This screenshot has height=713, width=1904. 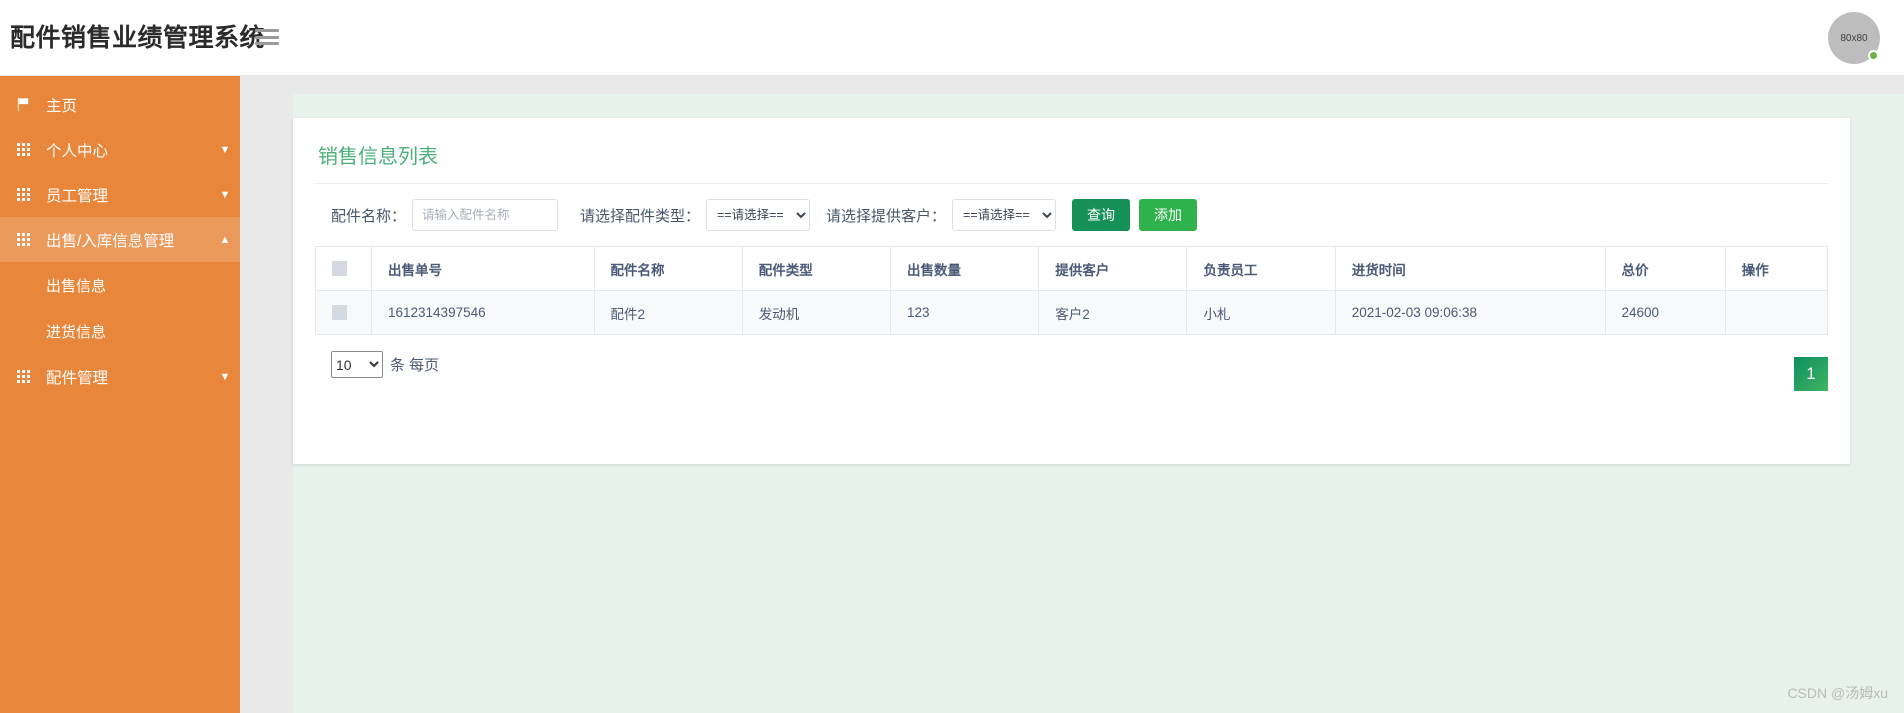 What do you see at coordinates (1873, 55) in the screenshot?
I see `online-status-dot` at bounding box center [1873, 55].